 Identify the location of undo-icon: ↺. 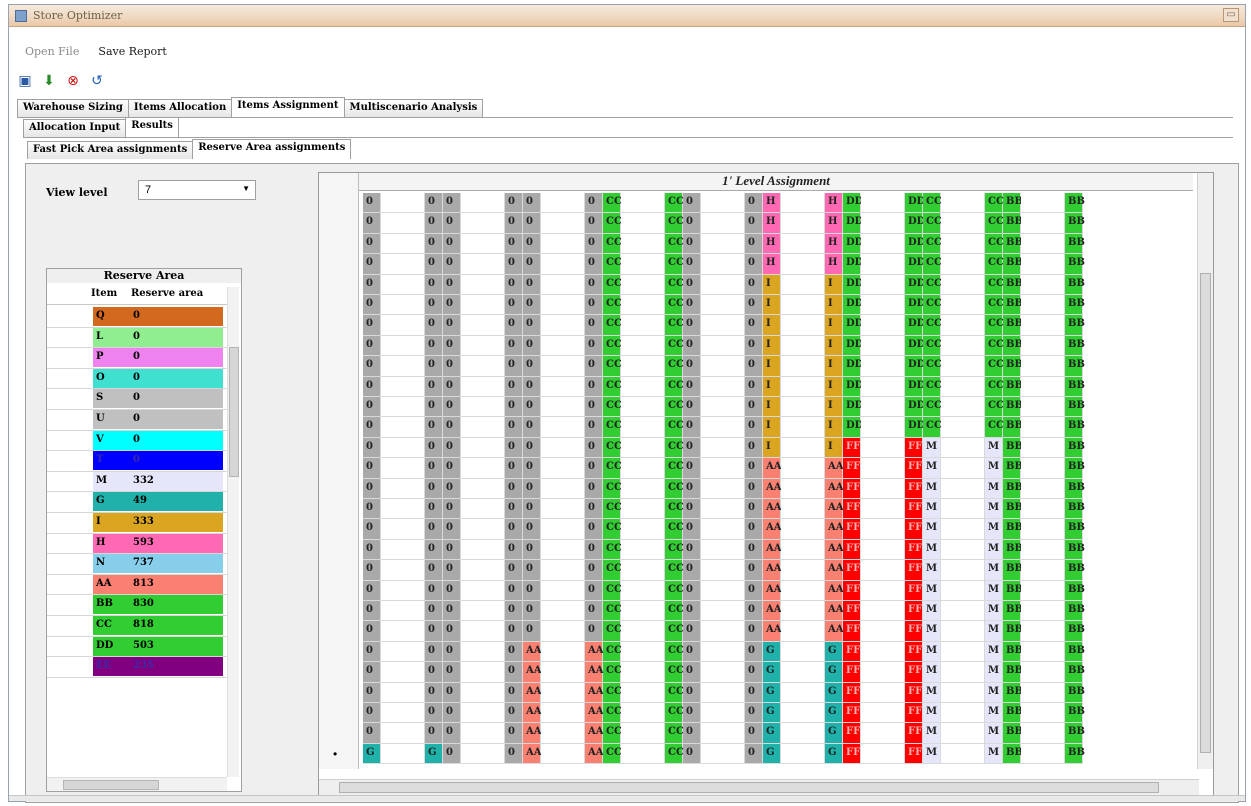
(97, 80).